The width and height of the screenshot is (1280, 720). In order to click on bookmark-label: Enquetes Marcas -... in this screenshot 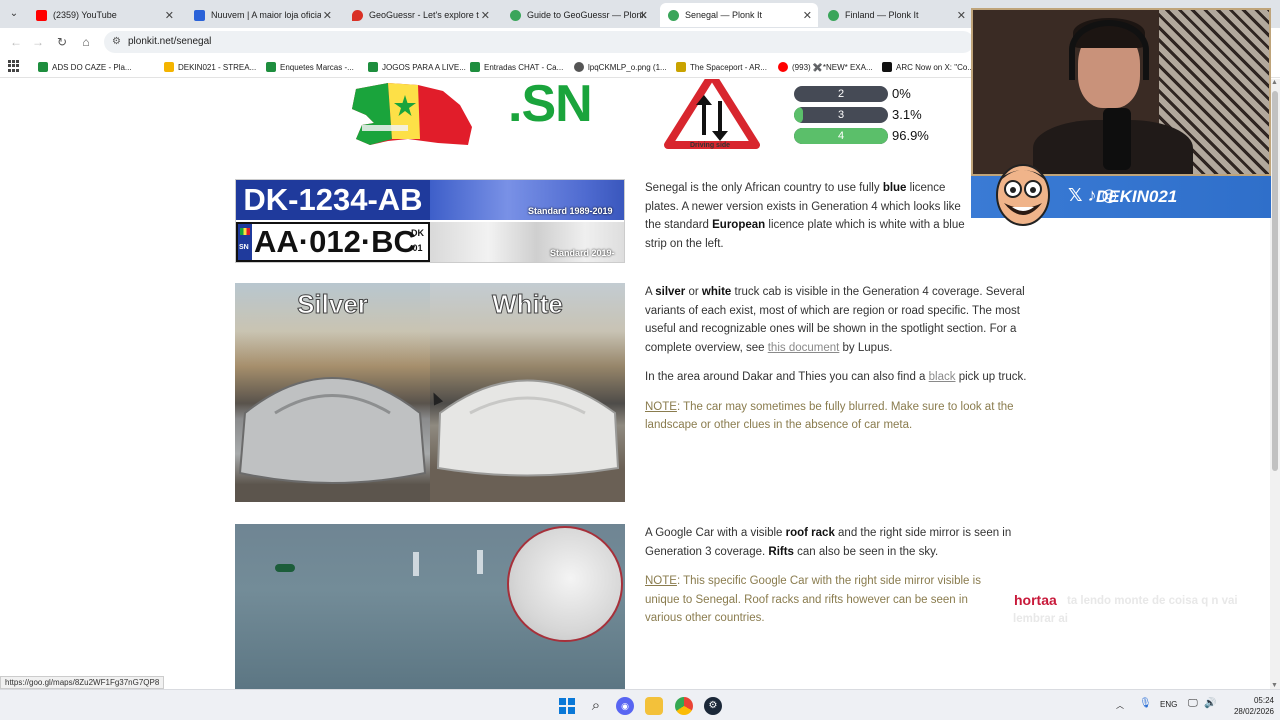, I will do `click(317, 67)`.